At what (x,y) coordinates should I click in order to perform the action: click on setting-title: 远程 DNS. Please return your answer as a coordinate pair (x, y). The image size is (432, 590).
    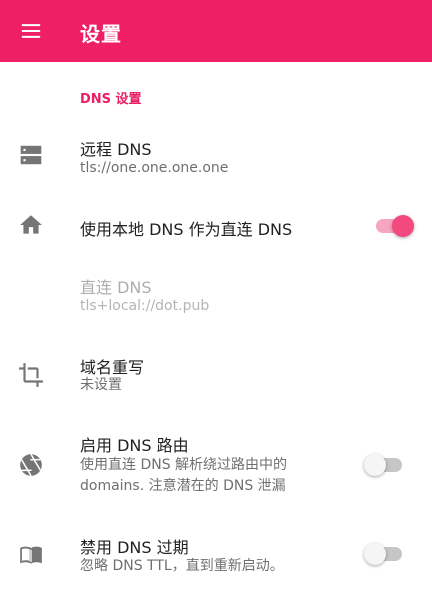
    Looking at the image, I should click on (116, 149).